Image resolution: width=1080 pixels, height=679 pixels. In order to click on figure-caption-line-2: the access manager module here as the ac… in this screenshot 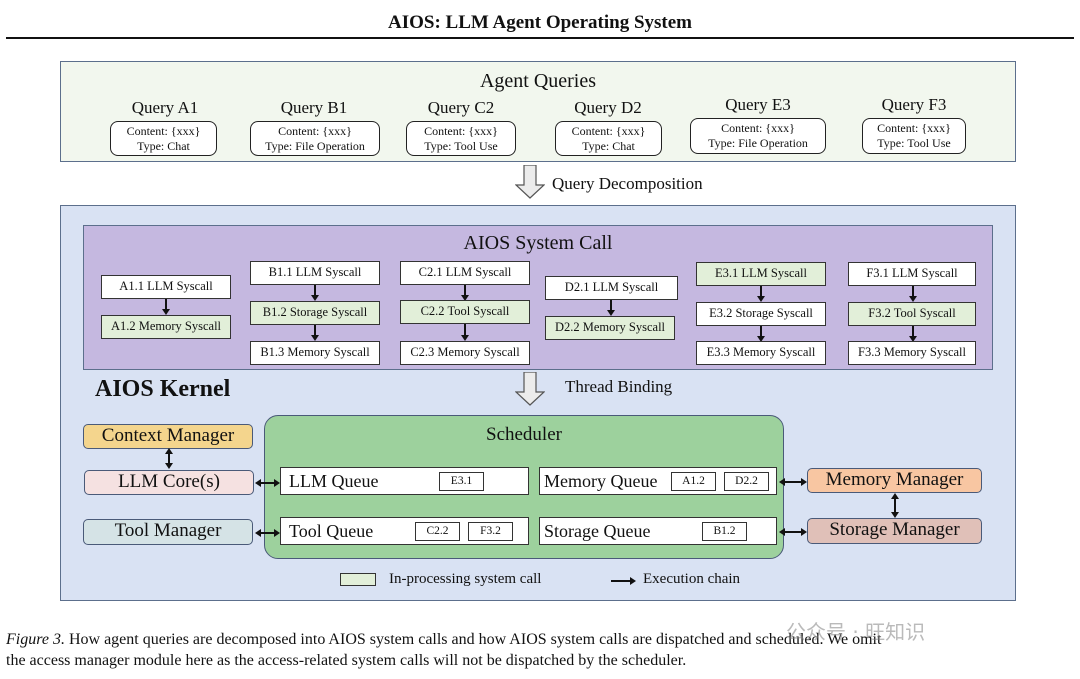, I will do `click(346, 660)`.